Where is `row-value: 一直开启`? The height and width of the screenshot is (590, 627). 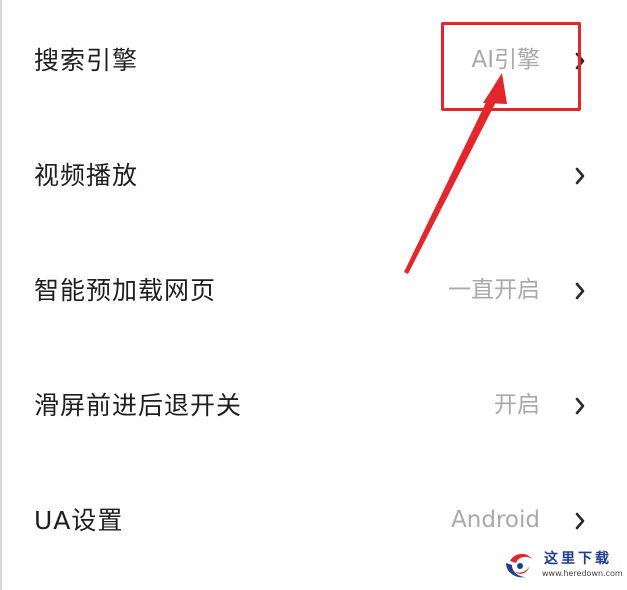
row-value: 一直开启 is located at coordinates (494, 290).